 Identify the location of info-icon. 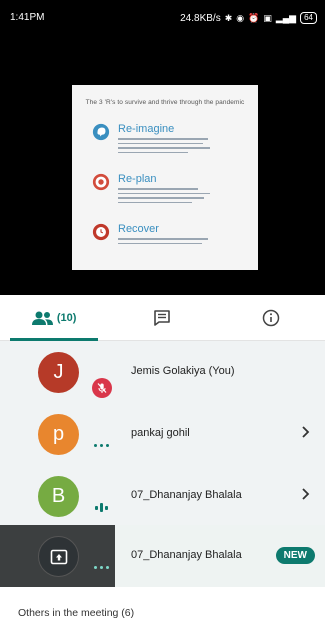
(271, 317).